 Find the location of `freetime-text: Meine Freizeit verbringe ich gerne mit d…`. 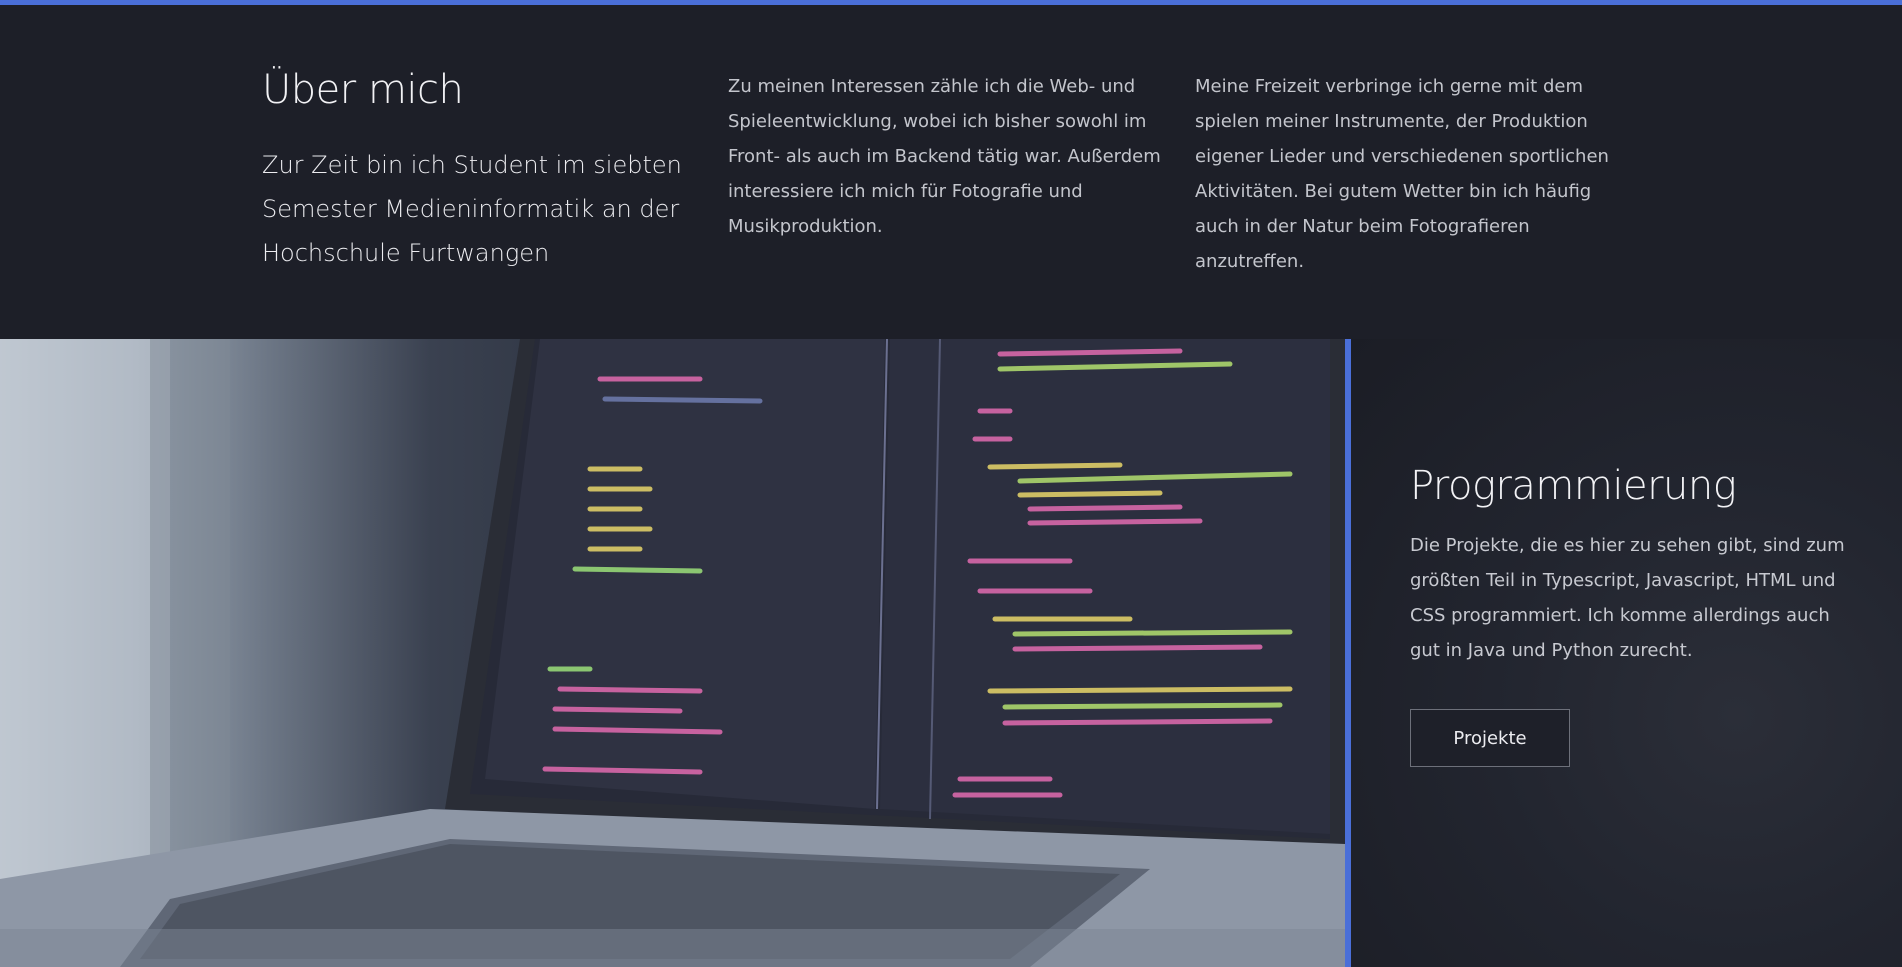

freetime-text: Meine Freizeit verbringe ich gerne mit d… is located at coordinates (1402, 174).